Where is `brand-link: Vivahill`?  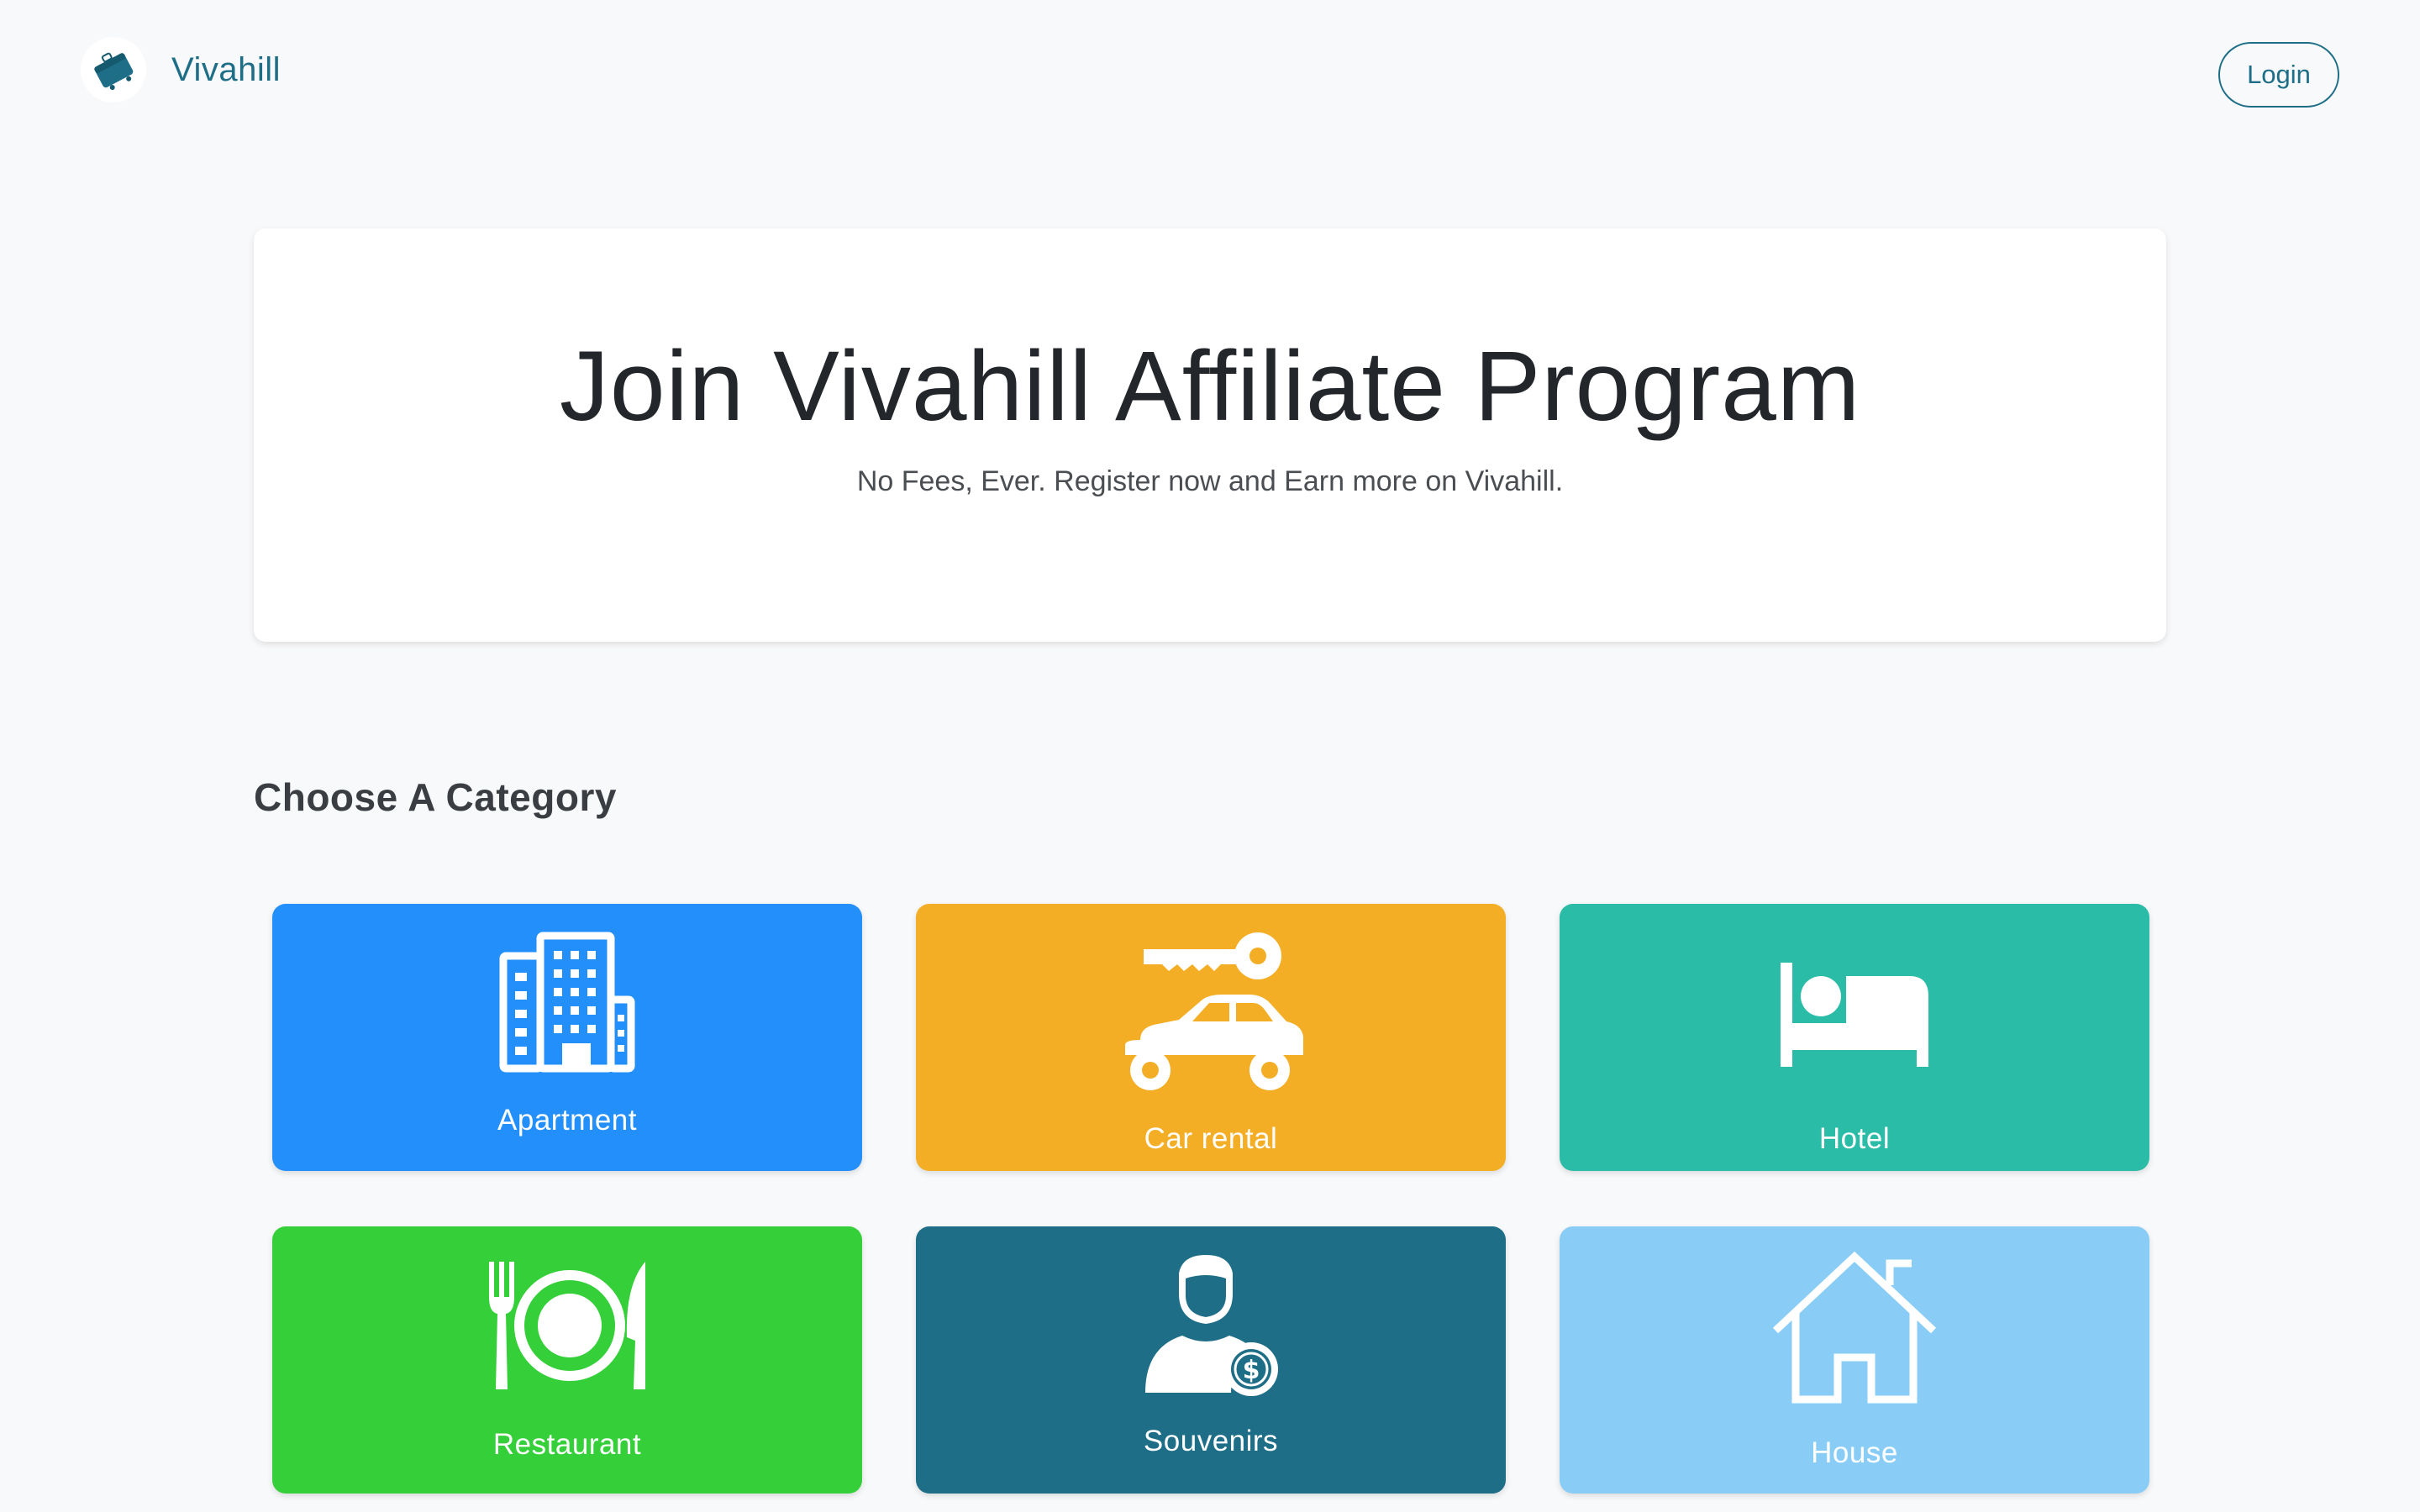 brand-link: Vivahill is located at coordinates (181, 69).